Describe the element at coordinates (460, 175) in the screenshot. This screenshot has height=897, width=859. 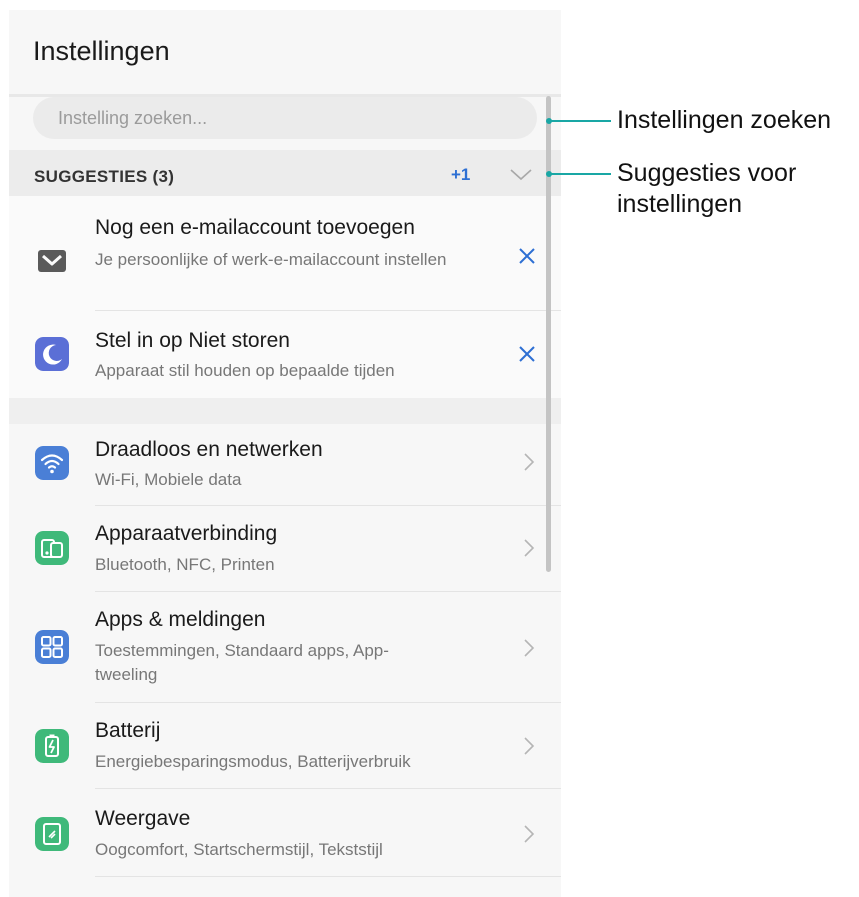
I see `suggestions-more-count: +1` at that location.